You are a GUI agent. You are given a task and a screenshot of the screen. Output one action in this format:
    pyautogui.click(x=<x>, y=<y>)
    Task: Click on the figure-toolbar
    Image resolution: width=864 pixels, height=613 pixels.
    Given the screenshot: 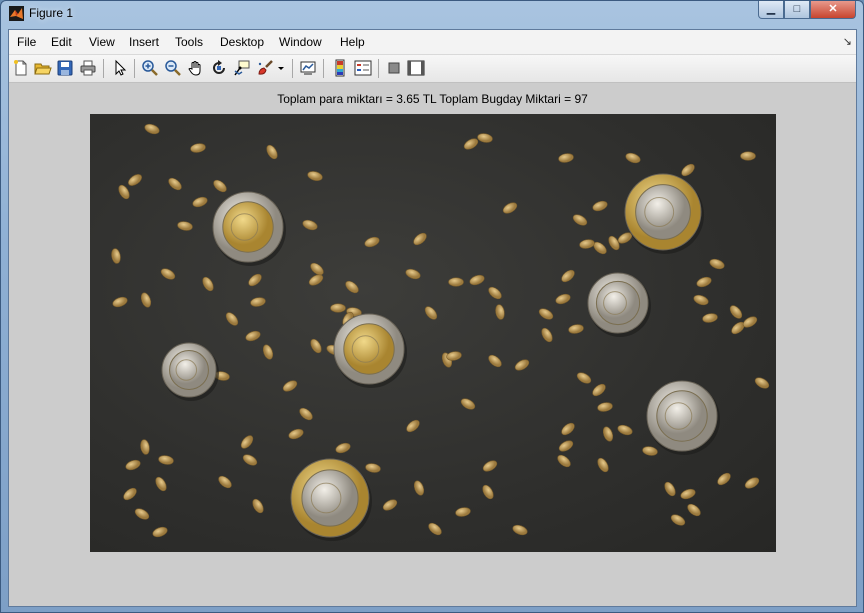 What is the action you would take?
    pyautogui.click(x=432, y=69)
    